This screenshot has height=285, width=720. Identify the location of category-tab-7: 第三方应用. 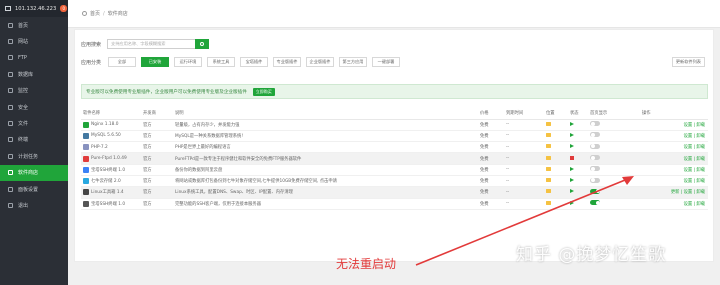
(353, 62).